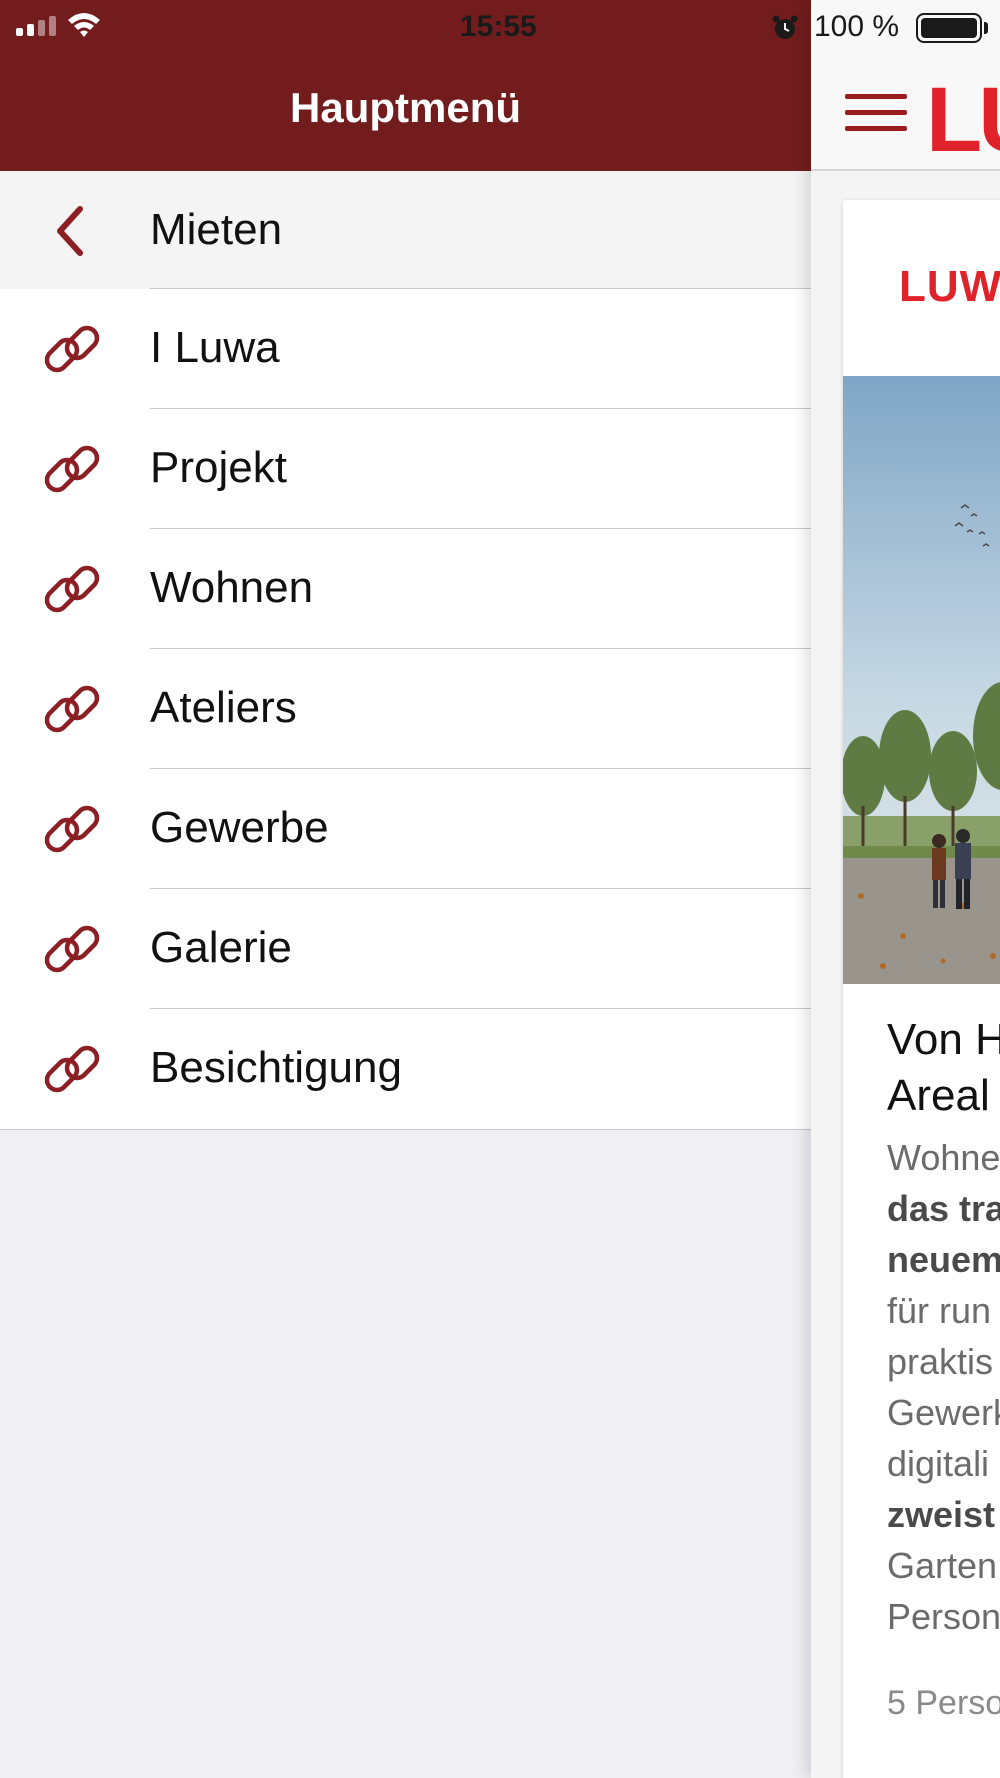 This screenshot has width=1000, height=1778. Describe the element at coordinates (941, 1514) in the screenshot. I see `card-text-line: zweist` at that location.